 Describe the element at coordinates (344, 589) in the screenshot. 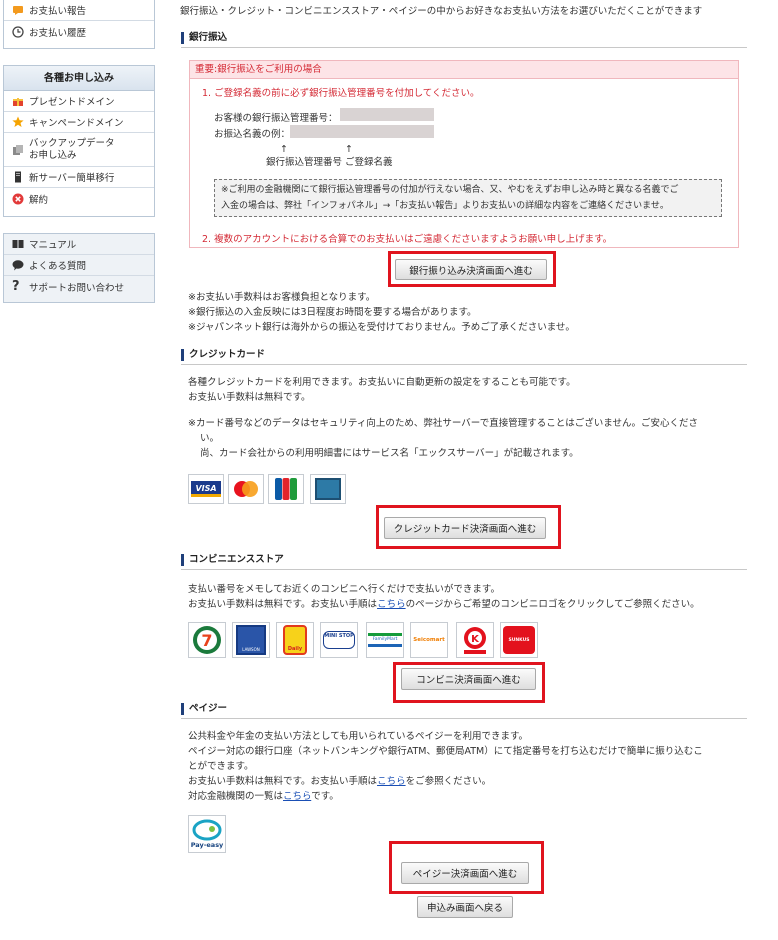

I see `convenience-text-1: 支払い番号をメモしてお近くのコンビニへ行くだけで支払いができます。` at that location.